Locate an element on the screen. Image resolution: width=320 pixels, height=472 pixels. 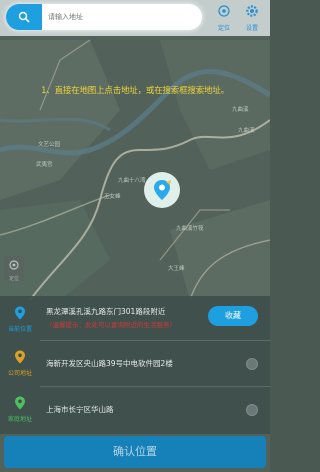
home-address-label: 家庭地址 is located at coordinates (19, 419).